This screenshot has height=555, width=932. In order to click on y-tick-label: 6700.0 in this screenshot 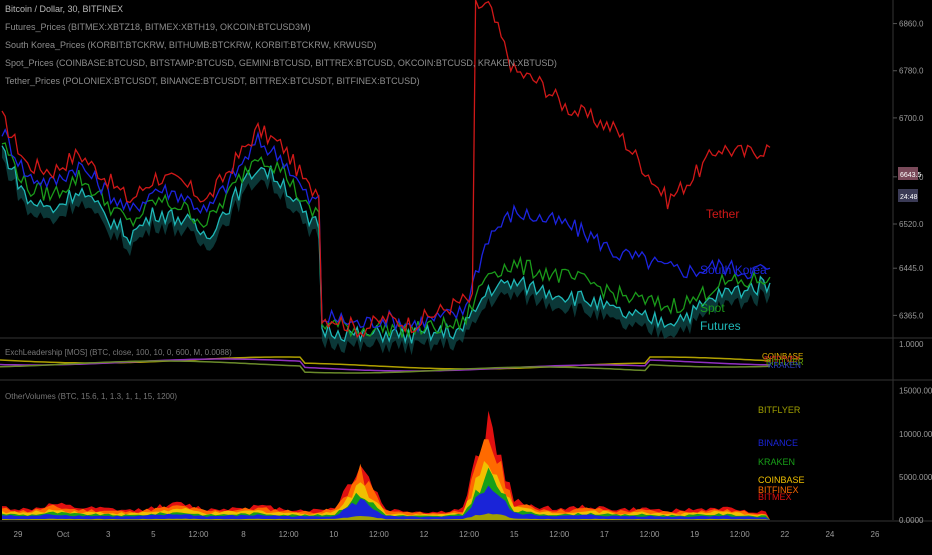, I will do `click(911, 118)`.